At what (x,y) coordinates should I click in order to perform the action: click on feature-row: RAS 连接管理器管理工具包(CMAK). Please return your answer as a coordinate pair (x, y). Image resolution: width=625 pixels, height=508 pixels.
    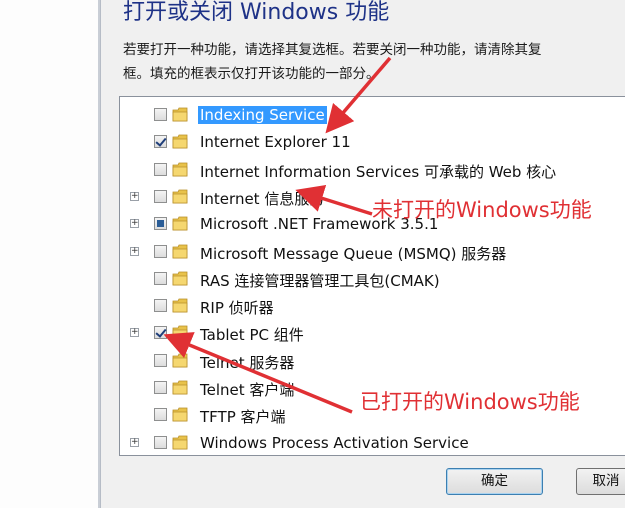
    Looking at the image, I should click on (370, 279).